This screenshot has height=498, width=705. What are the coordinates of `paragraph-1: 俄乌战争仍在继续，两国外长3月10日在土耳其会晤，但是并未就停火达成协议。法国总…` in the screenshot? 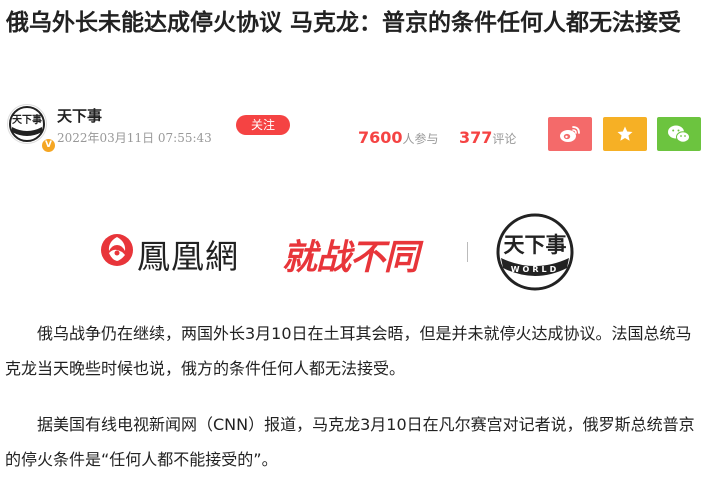 It's located at (348, 351).